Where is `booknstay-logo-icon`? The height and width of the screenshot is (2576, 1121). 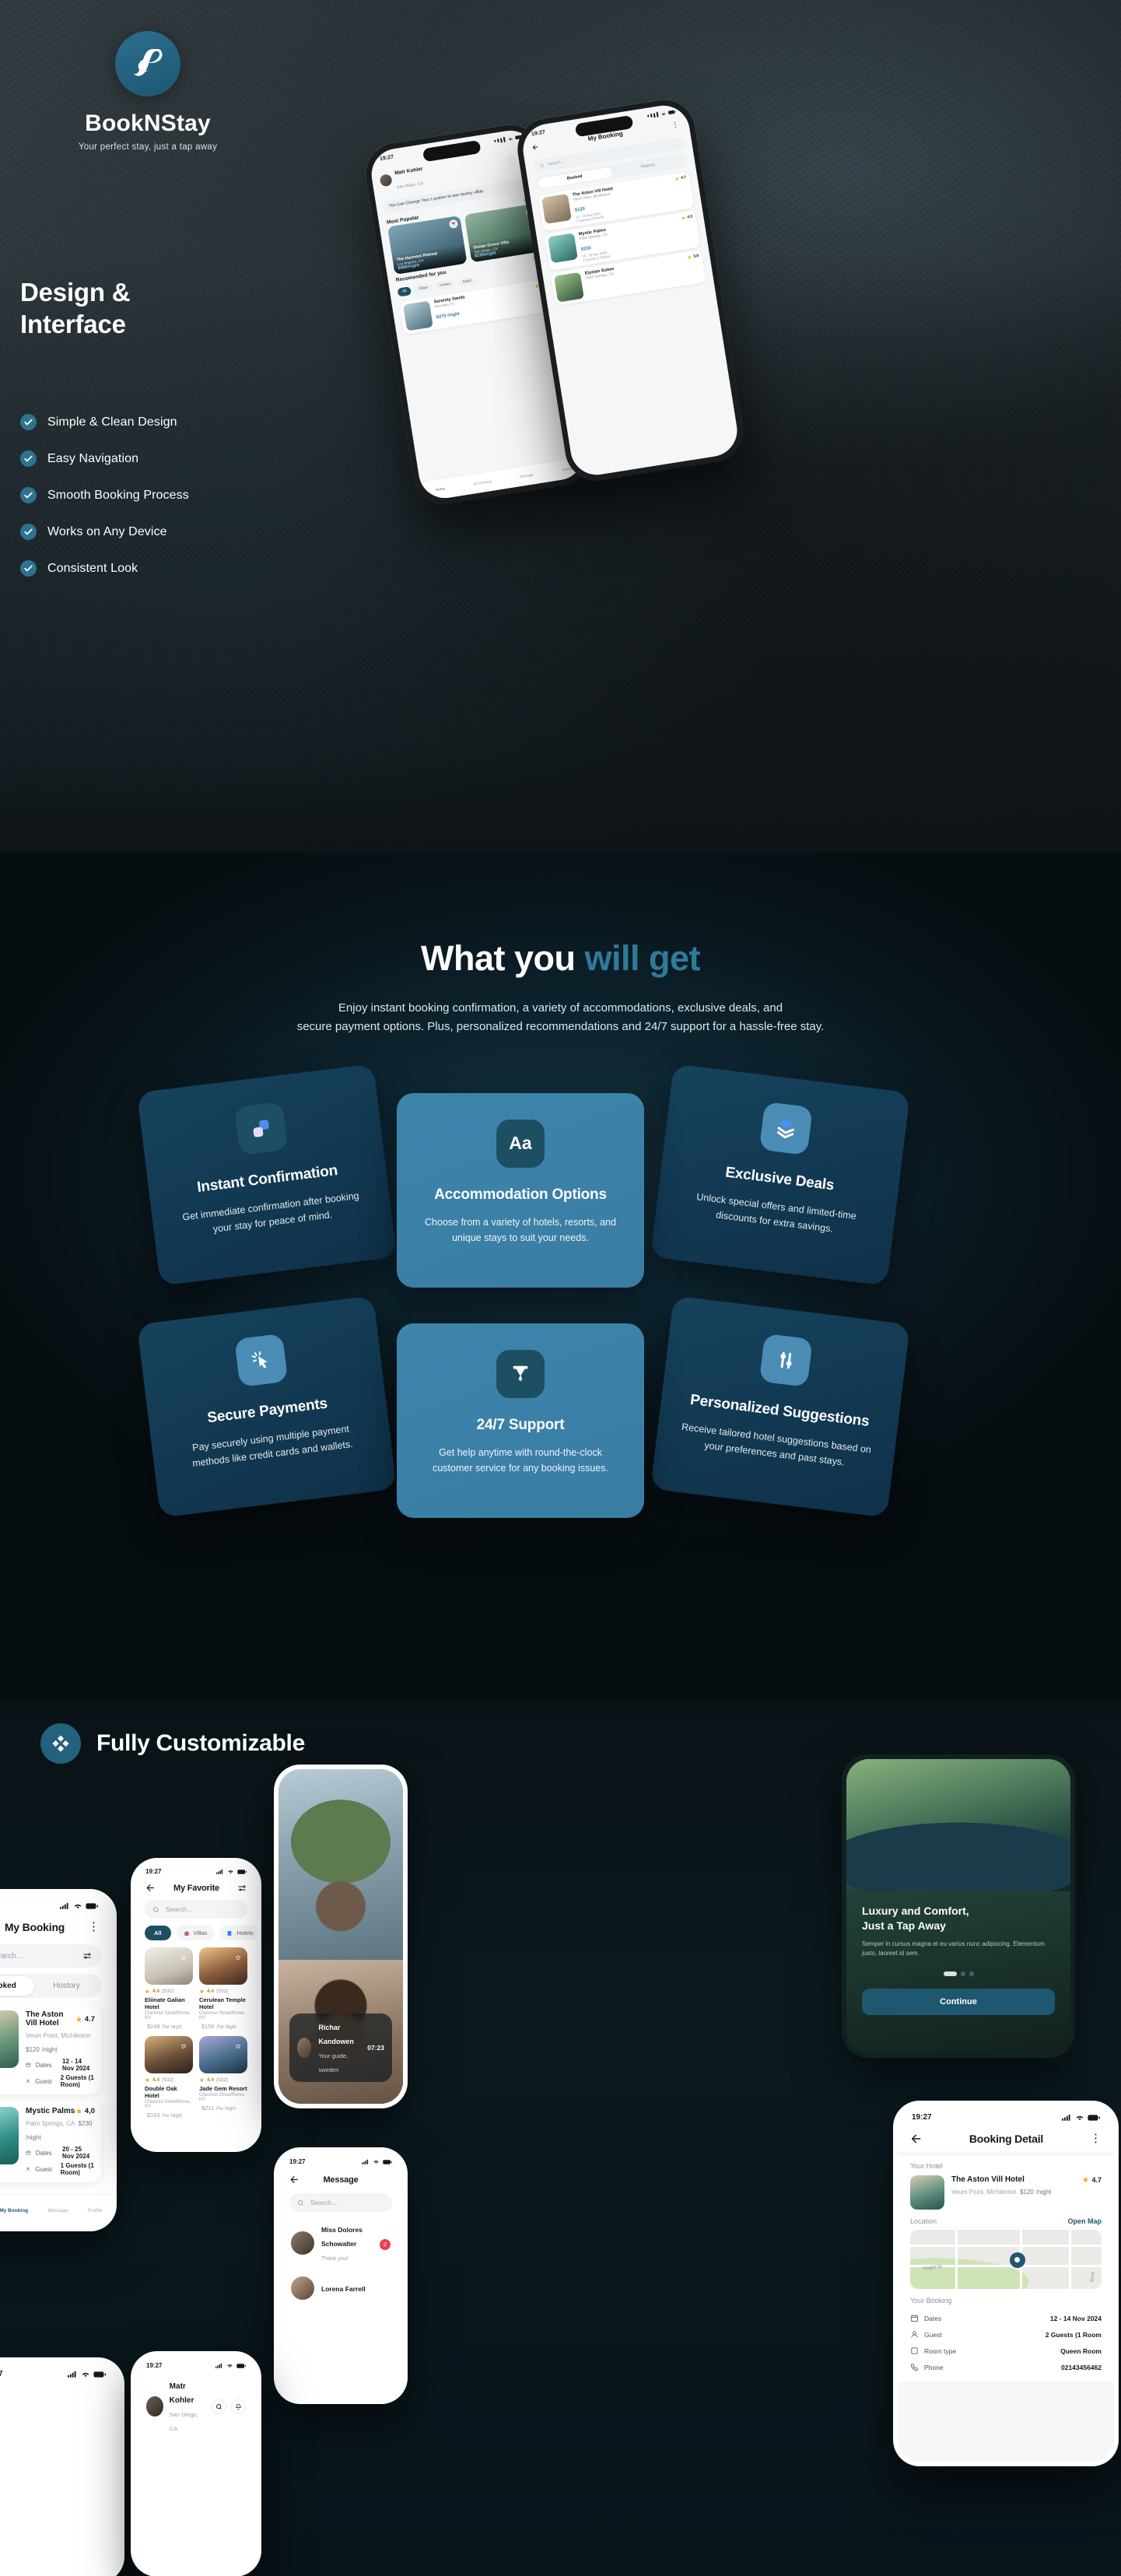 booknstay-logo-icon is located at coordinates (147, 63).